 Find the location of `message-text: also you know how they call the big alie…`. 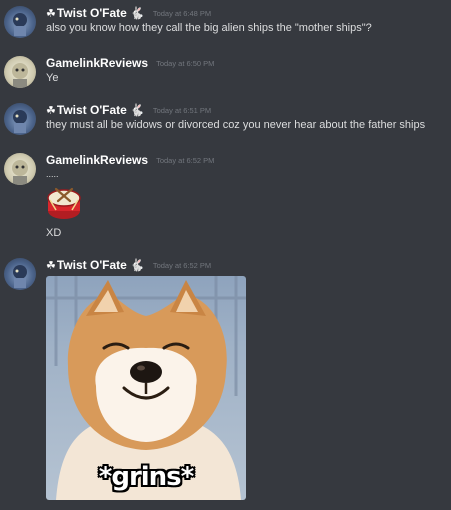

message-text: also you know how they call the big alie… is located at coordinates (209, 28).